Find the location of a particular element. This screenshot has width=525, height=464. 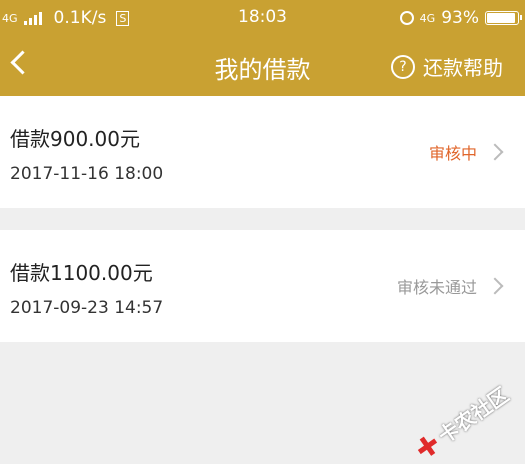

status-bar: 4G 0.1K/s S 18:03 4G 93% is located at coordinates (262, 18).